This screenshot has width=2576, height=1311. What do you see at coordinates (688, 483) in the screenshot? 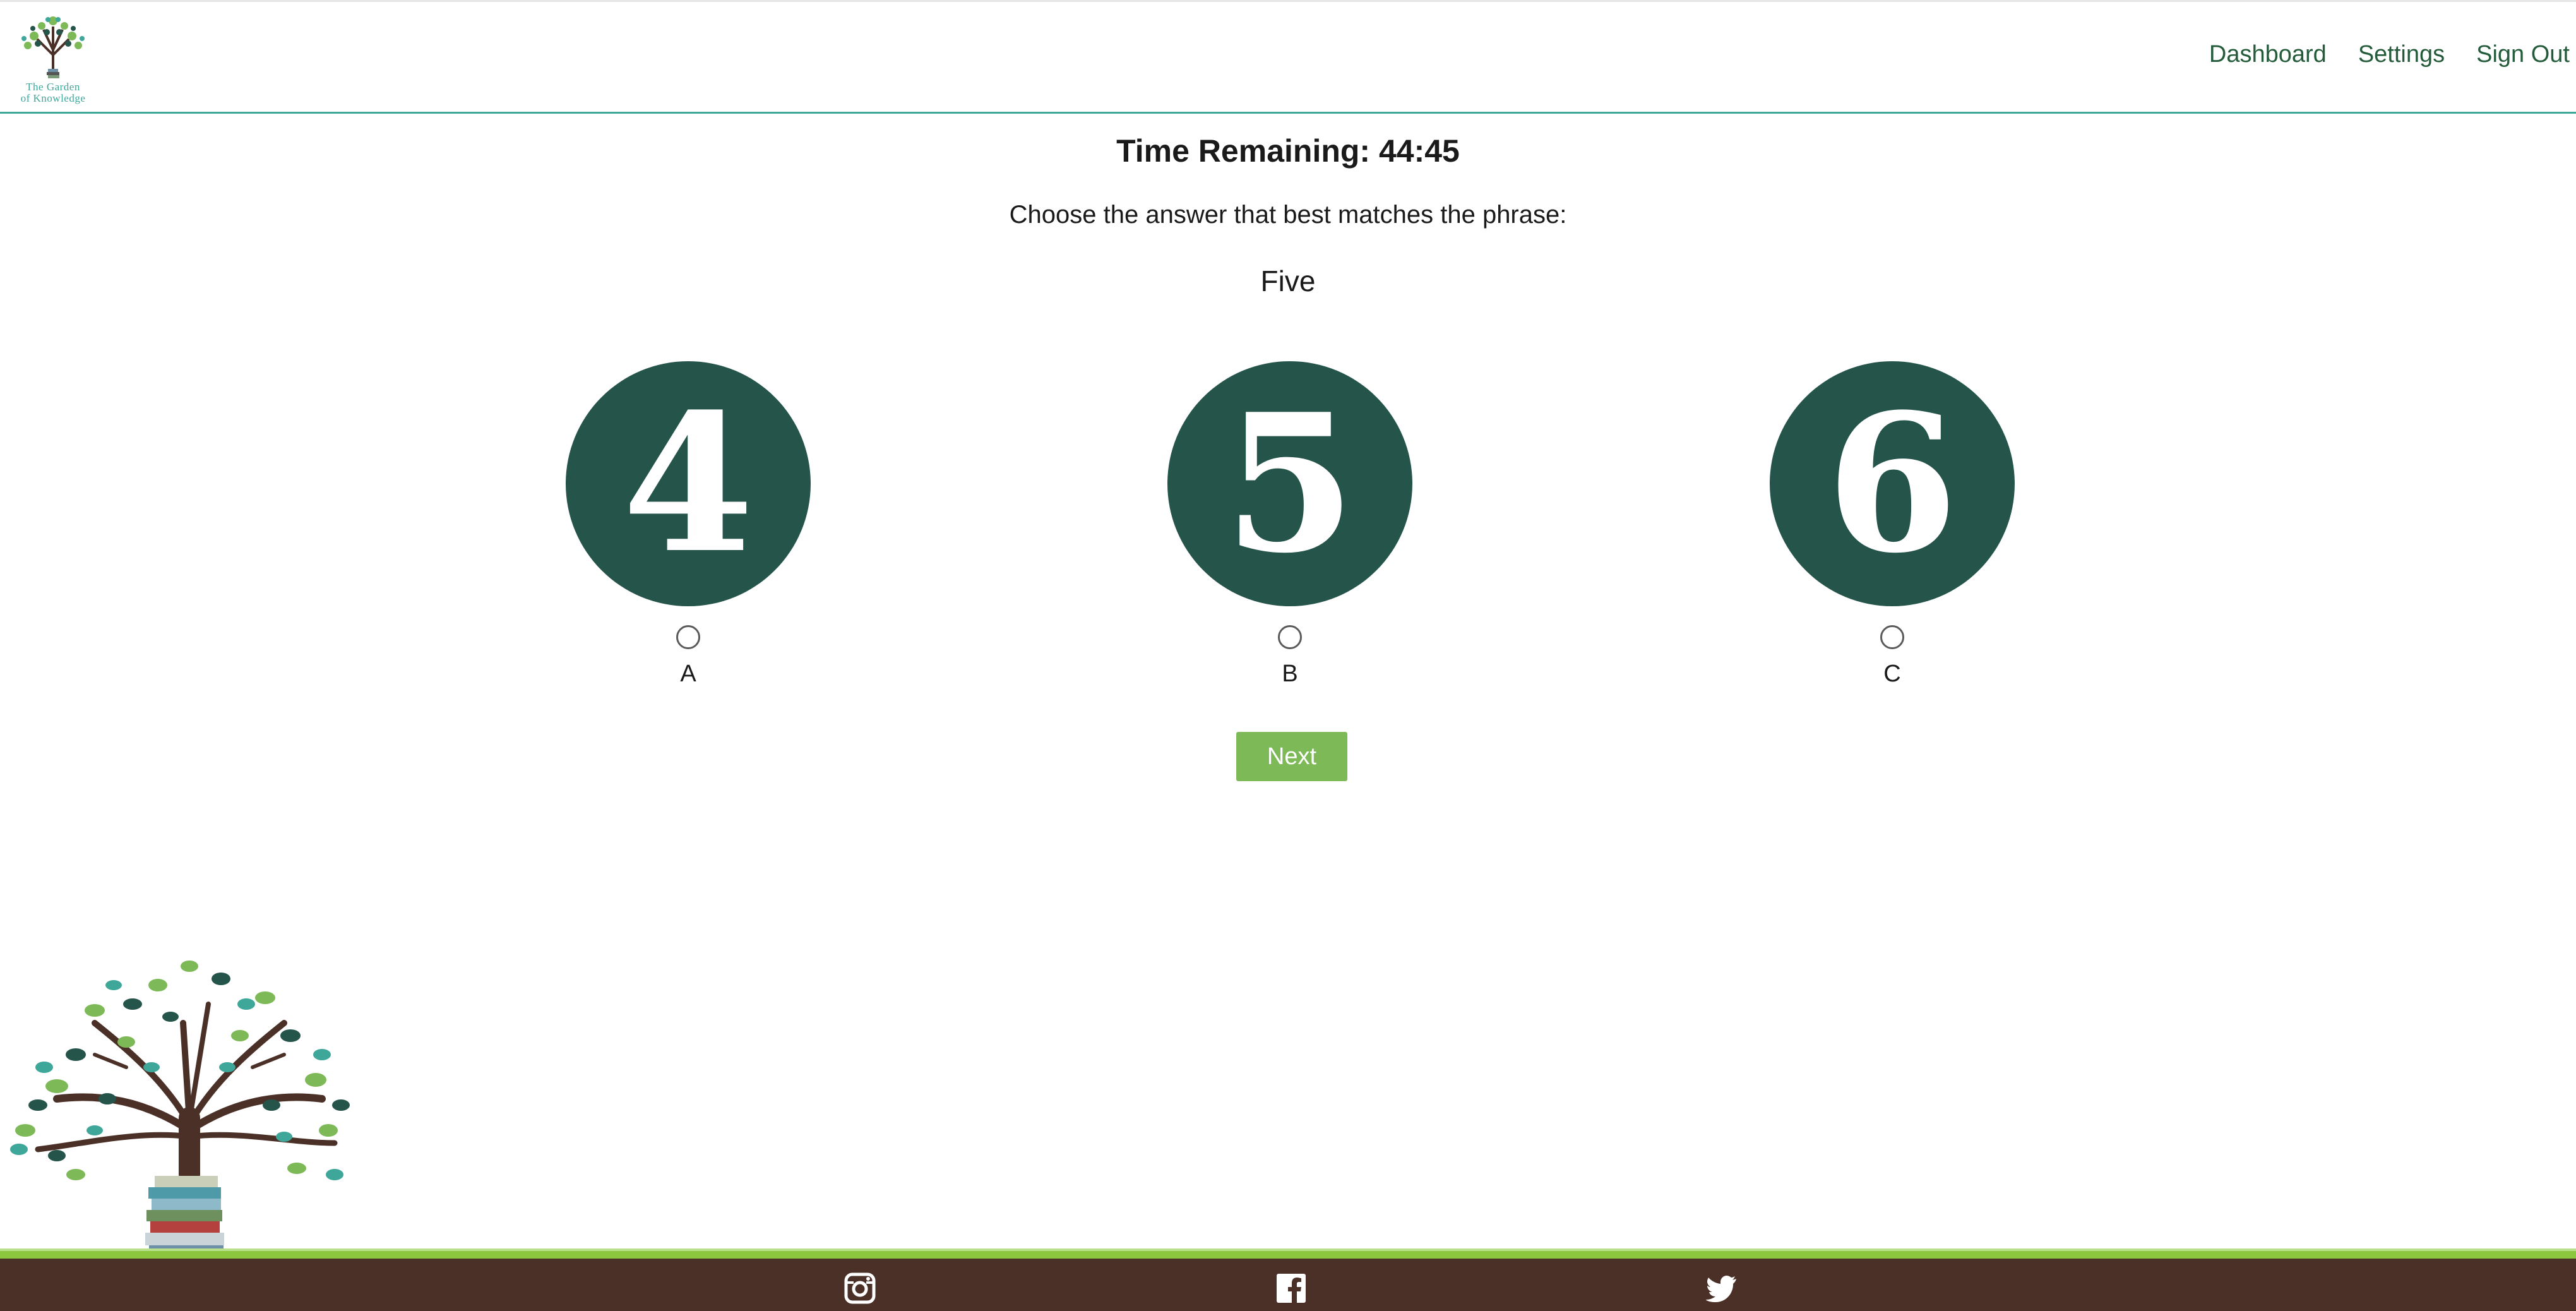
I see `answer-image-4: 4` at bounding box center [688, 483].